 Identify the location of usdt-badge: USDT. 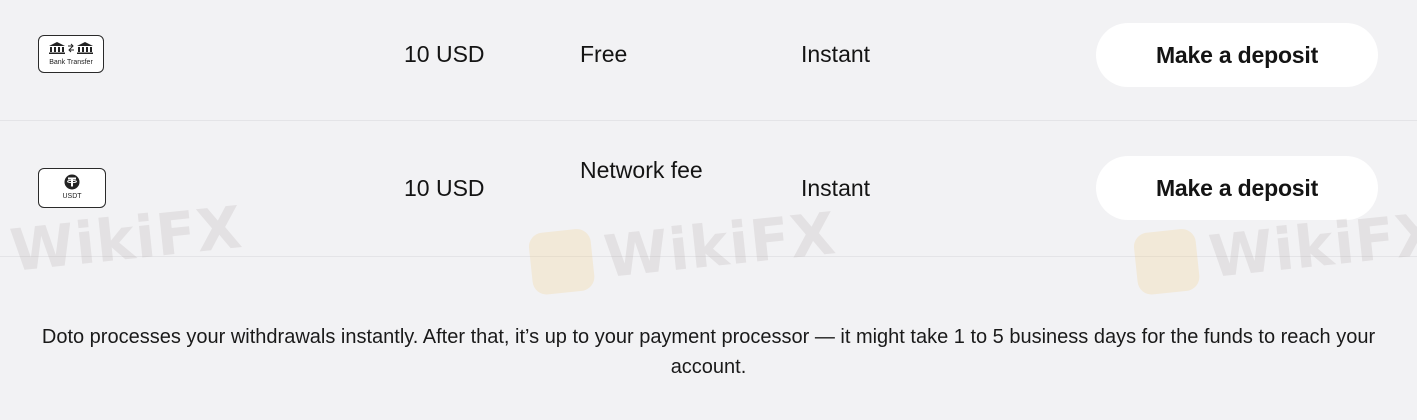
(72, 188).